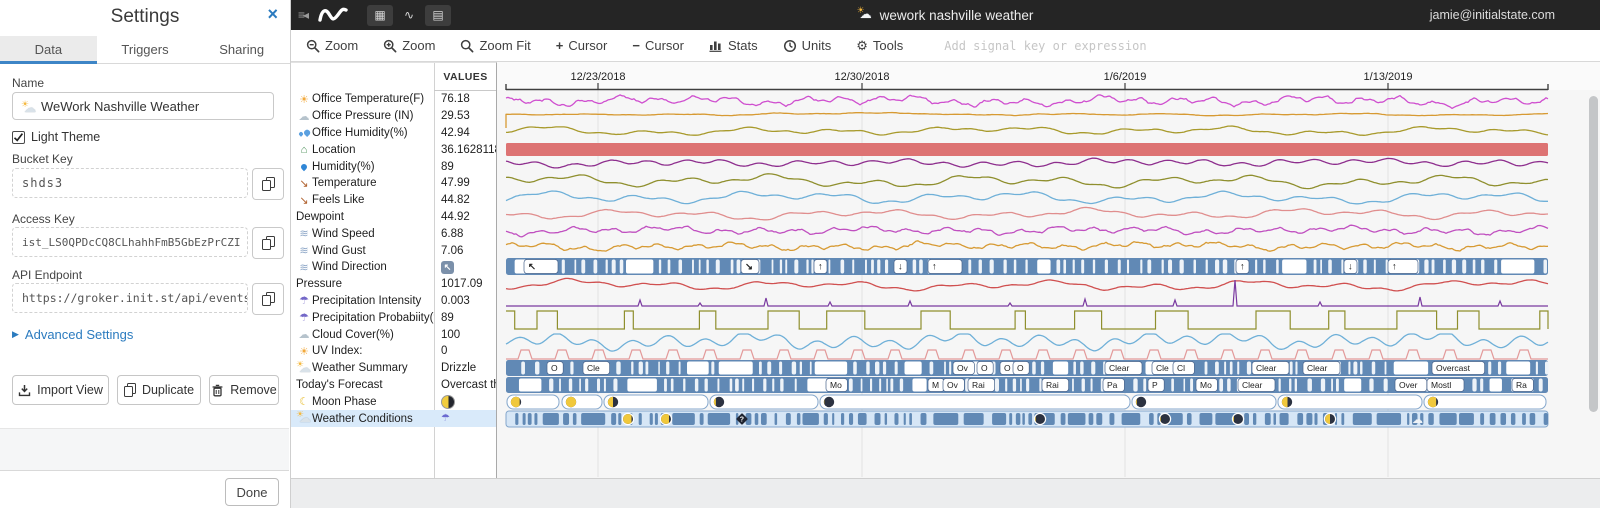 The height and width of the screenshot is (508, 1600). What do you see at coordinates (130, 298) in the screenshot?
I see `api-endpoint-value: https://groker.init.st/api/events` at bounding box center [130, 298].